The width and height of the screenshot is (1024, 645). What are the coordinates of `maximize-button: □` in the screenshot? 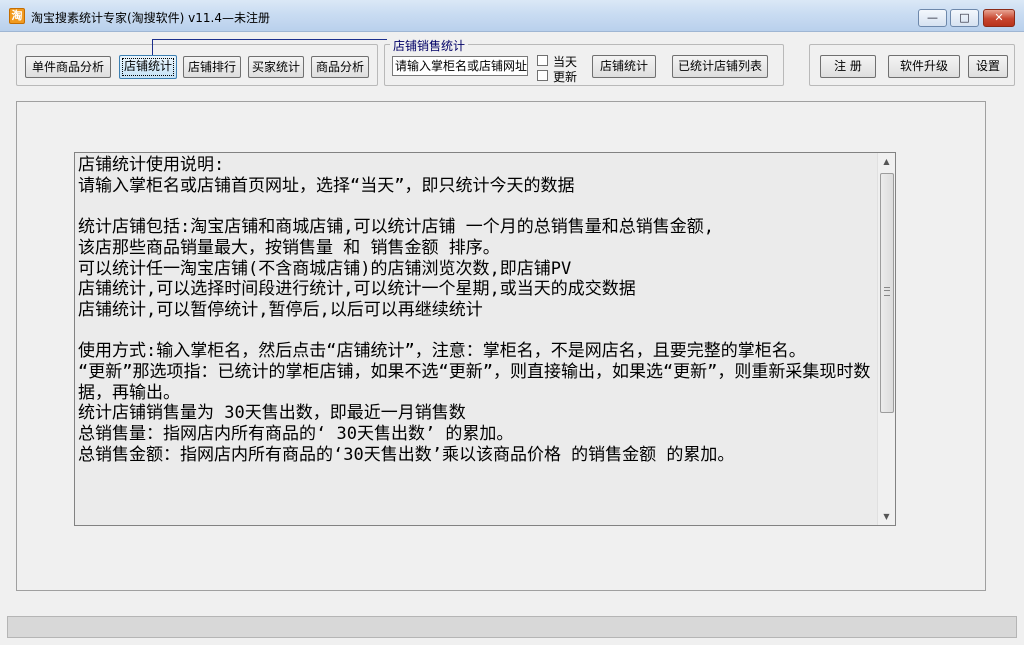 It's located at (964, 18).